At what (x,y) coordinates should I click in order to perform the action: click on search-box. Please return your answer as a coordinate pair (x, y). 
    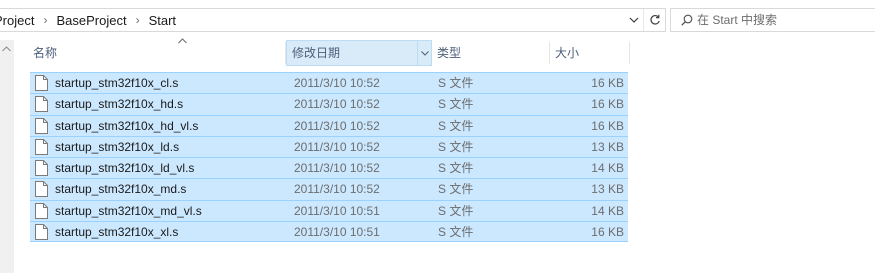
    Looking at the image, I should click on (772, 20).